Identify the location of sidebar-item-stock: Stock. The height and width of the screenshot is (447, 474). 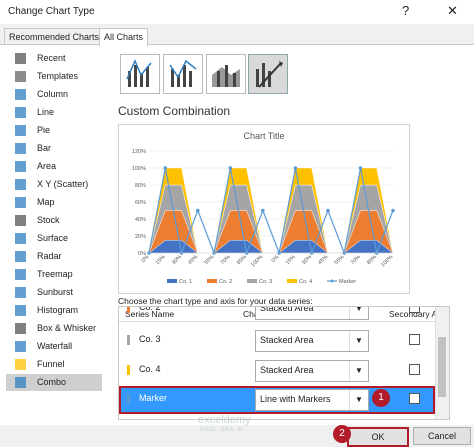
(54, 220).